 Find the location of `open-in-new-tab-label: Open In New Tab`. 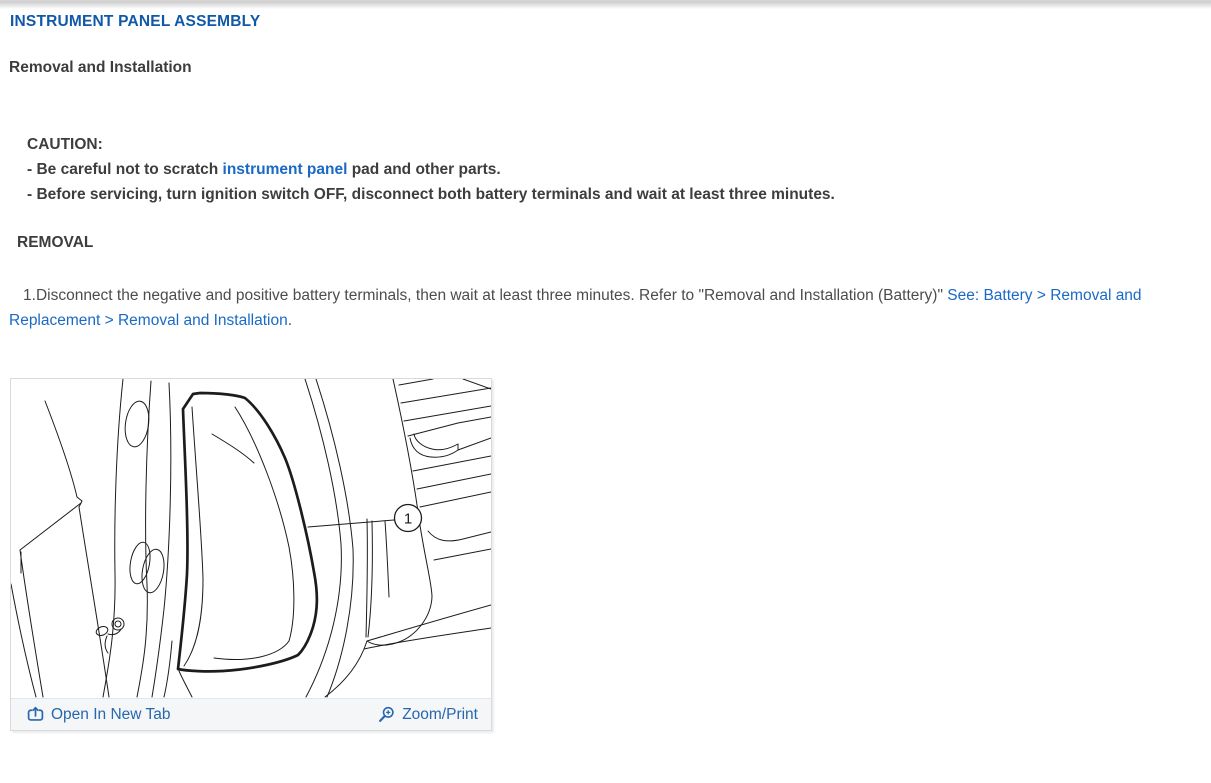

open-in-new-tab-label: Open In New Tab is located at coordinates (111, 714).